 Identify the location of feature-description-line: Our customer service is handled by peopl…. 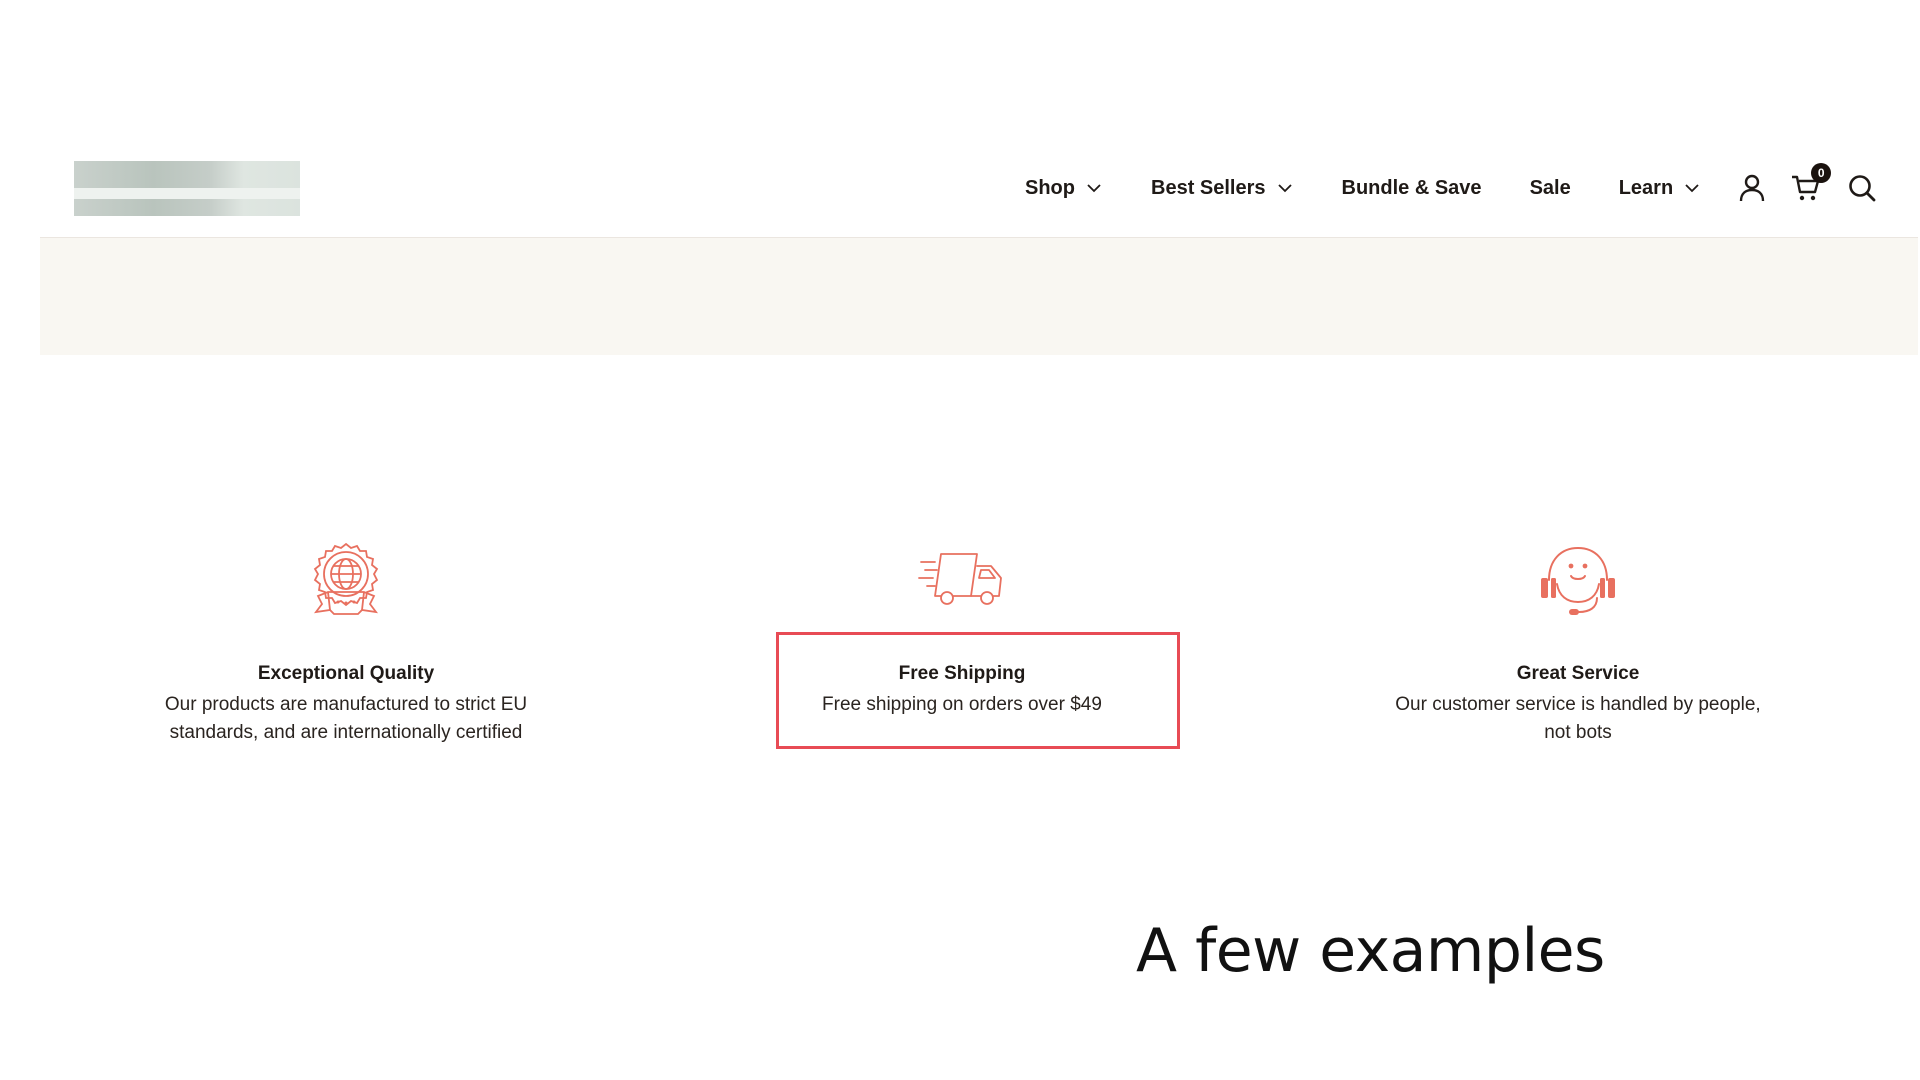
(1578, 704).